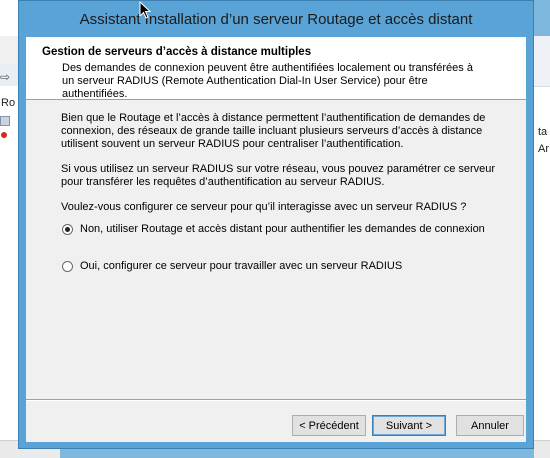 The image size is (550, 458). Describe the element at coordinates (409, 425) in the screenshot. I see `next-button: Suivant >` at that location.